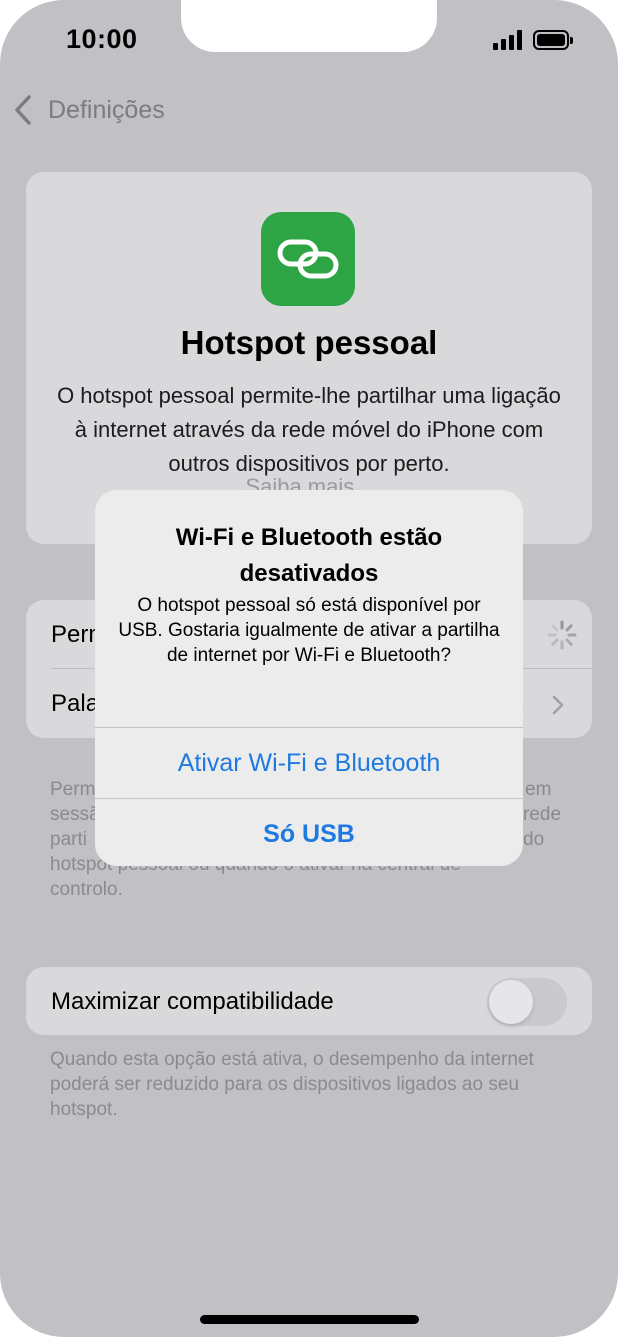  Describe the element at coordinates (86, 889) in the screenshot. I see `settings-footer-fragment: controlo.` at that location.